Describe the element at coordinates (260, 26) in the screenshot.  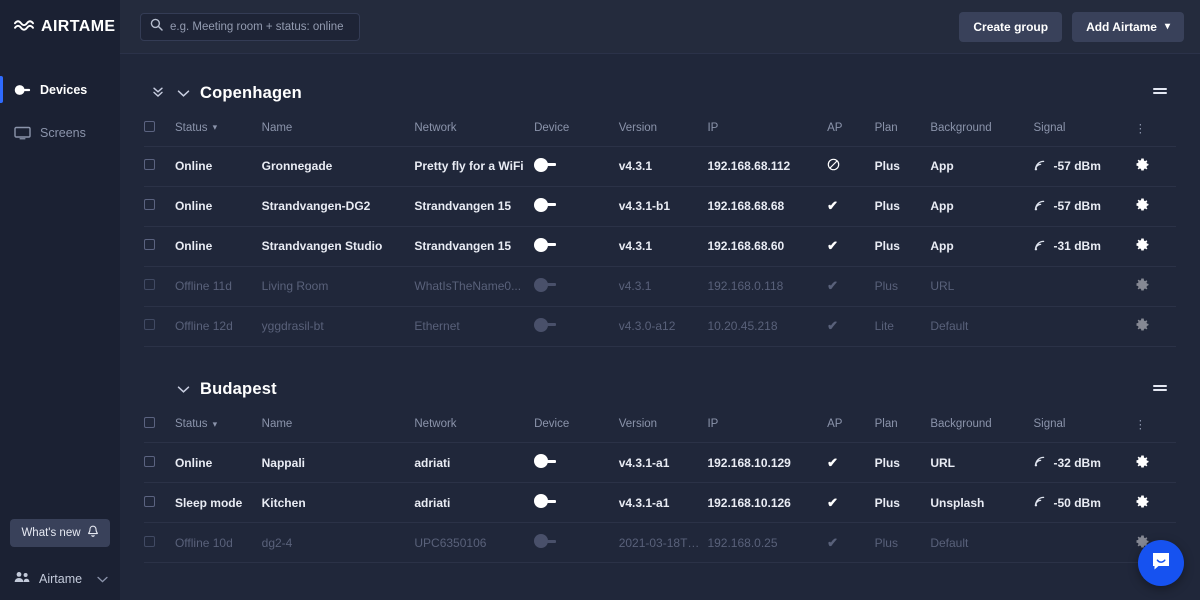
I see `search-input` at that location.